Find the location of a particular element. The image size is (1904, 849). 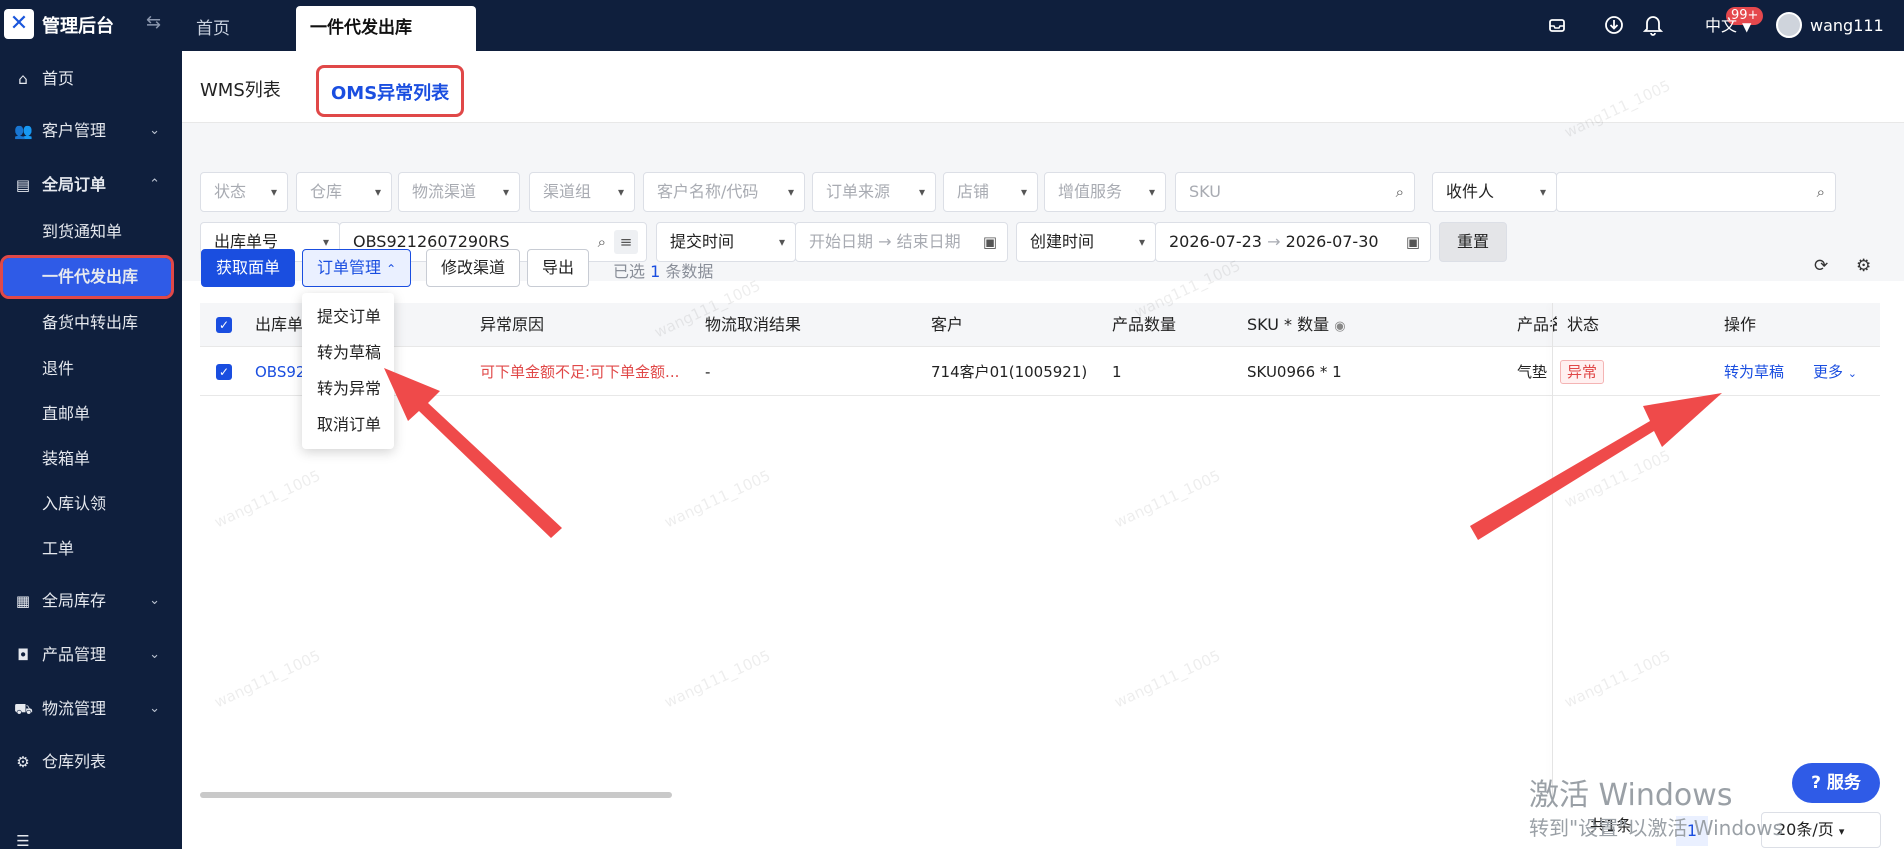

reset-button: 重置 is located at coordinates (1473, 242).